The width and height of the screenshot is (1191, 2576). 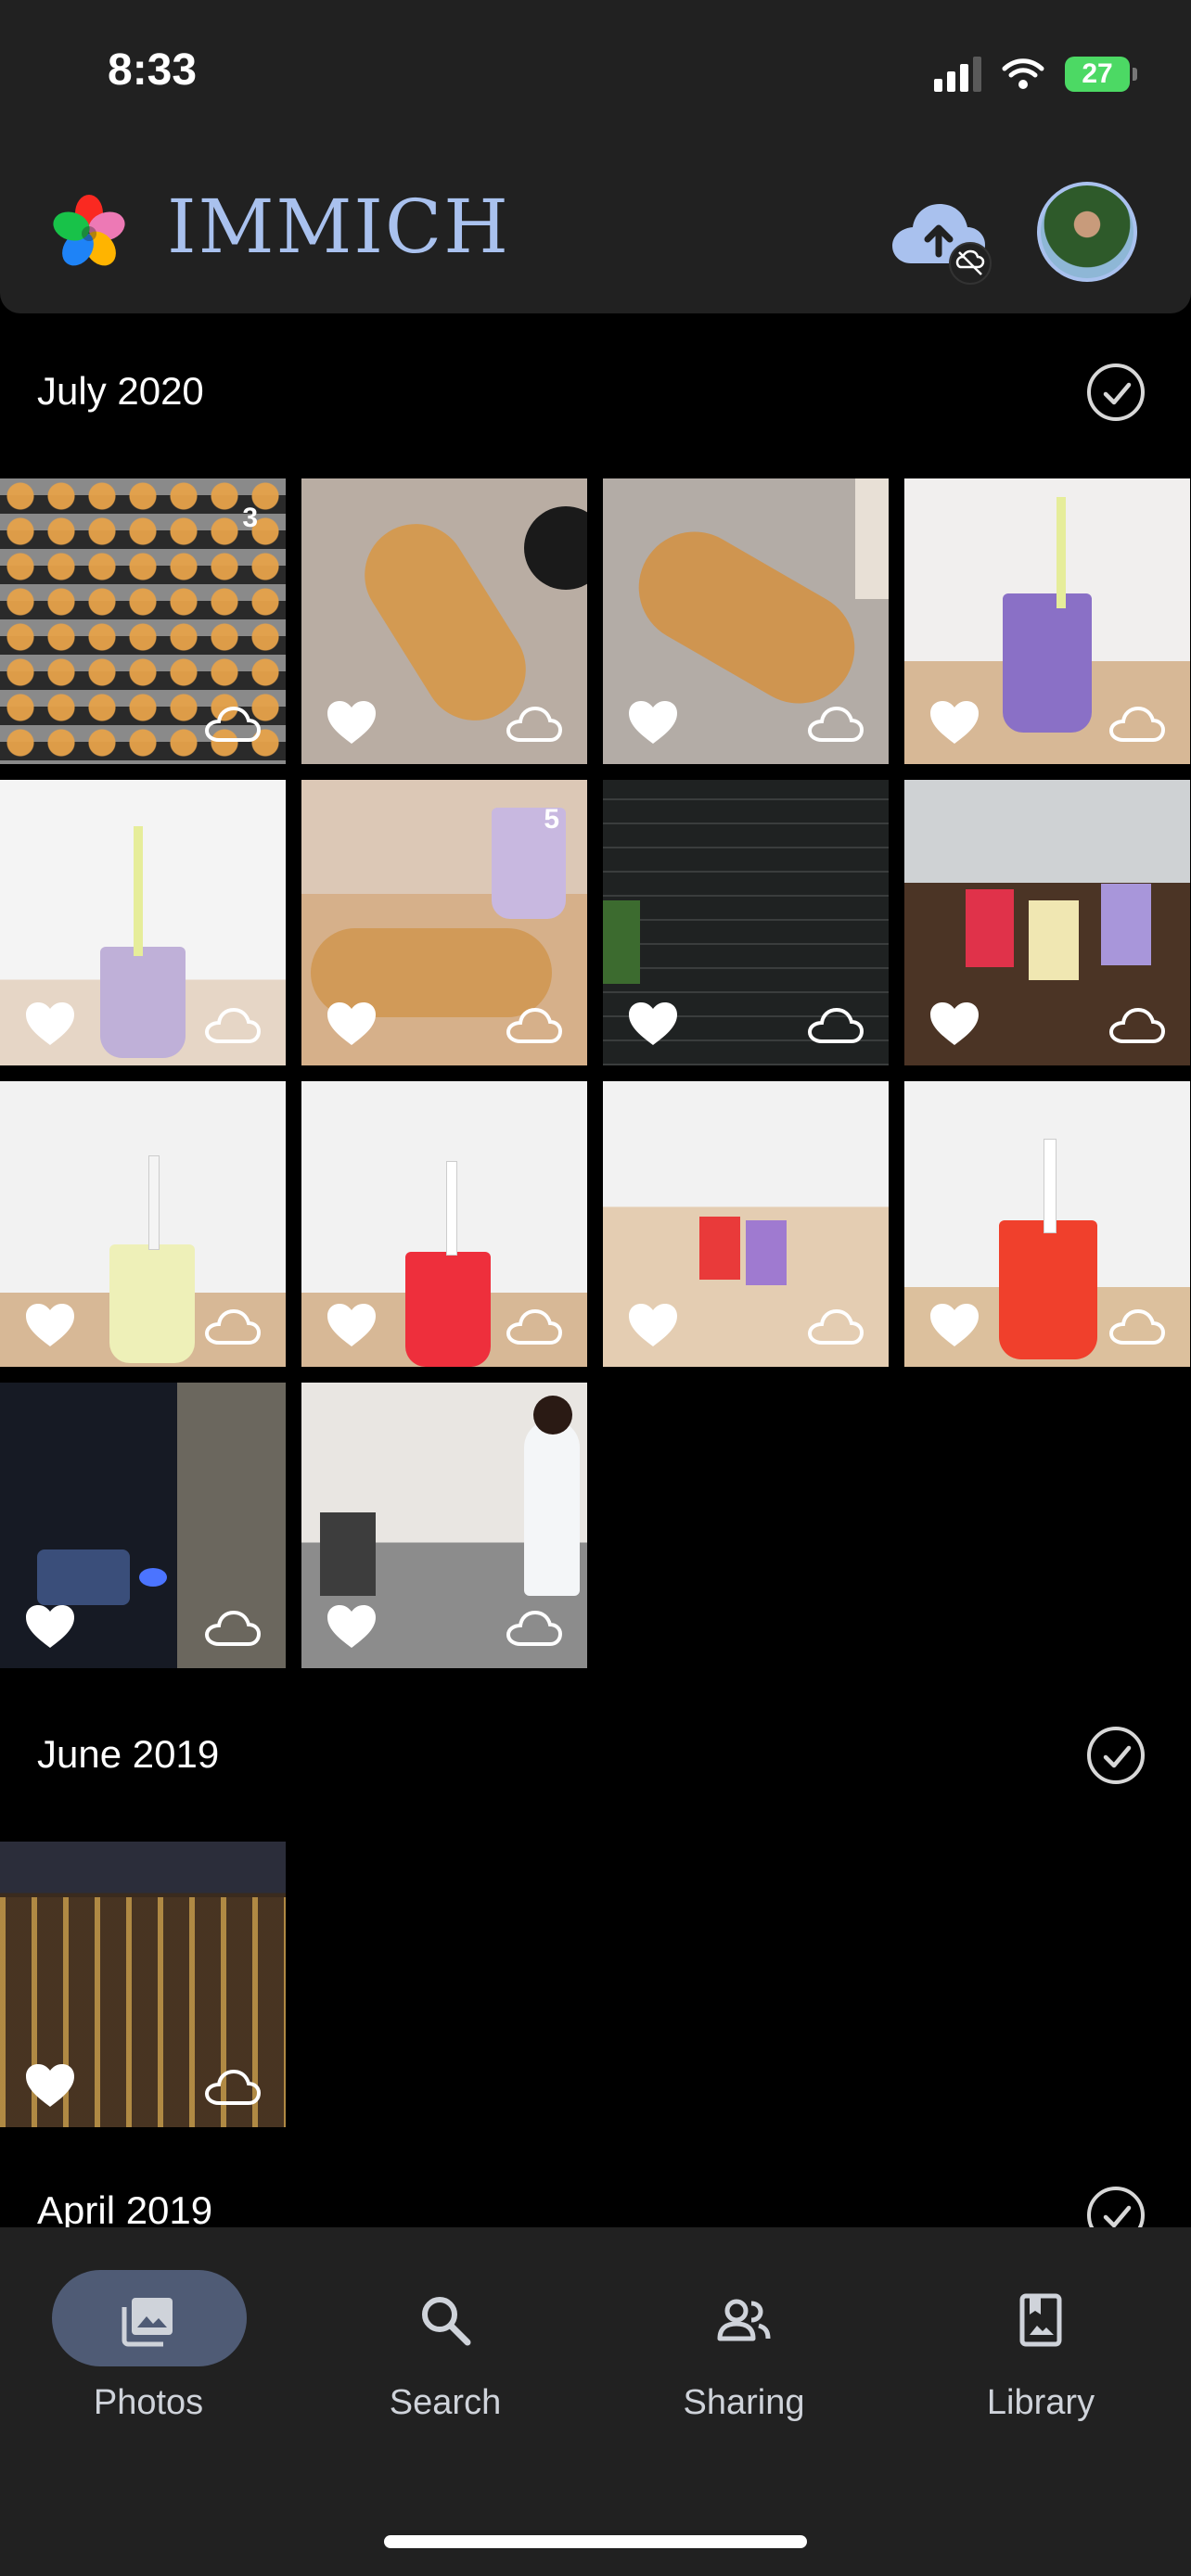 I want to click on nav-library-label: Library, so click(x=1040, y=2402).